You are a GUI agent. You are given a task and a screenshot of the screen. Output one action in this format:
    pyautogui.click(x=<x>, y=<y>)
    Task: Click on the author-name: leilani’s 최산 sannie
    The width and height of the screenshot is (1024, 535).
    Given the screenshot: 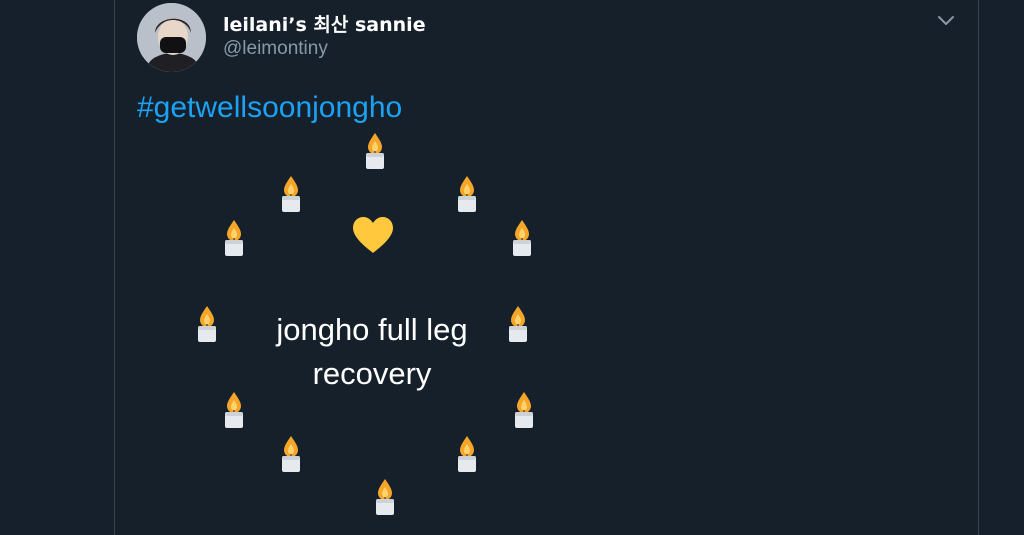 What is the action you would take?
    pyautogui.click(x=324, y=23)
    